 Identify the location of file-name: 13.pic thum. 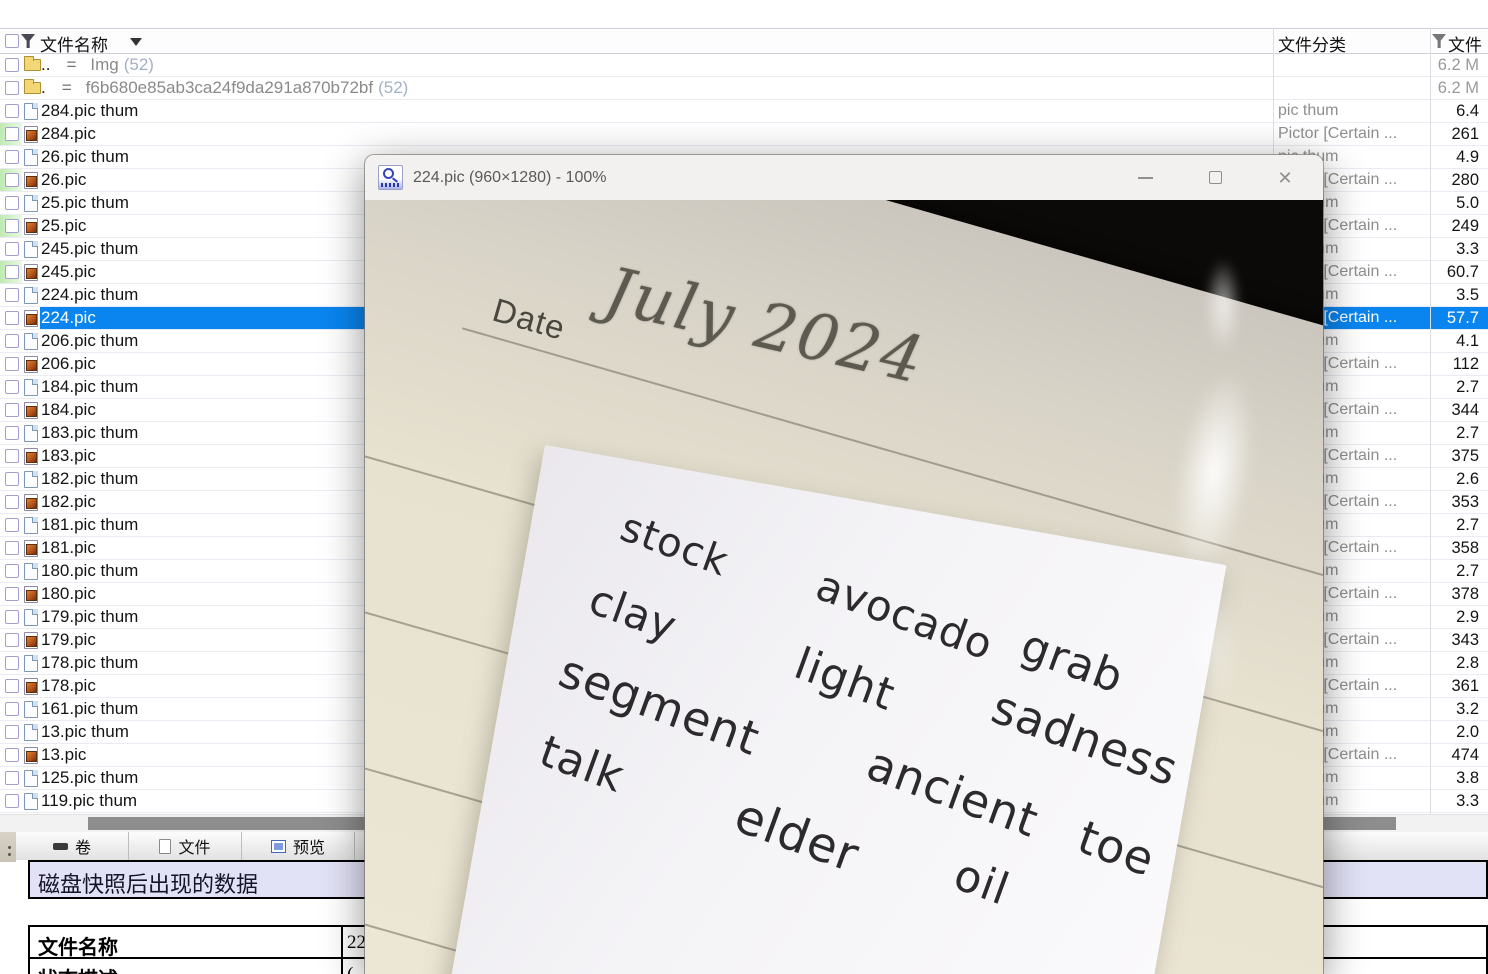
(85, 731).